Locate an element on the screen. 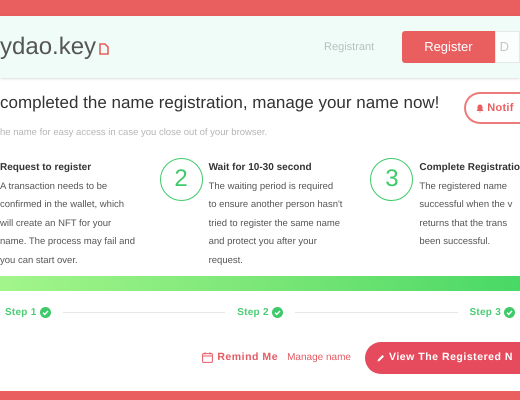  nav-tab: Register is located at coordinates (448, 47).